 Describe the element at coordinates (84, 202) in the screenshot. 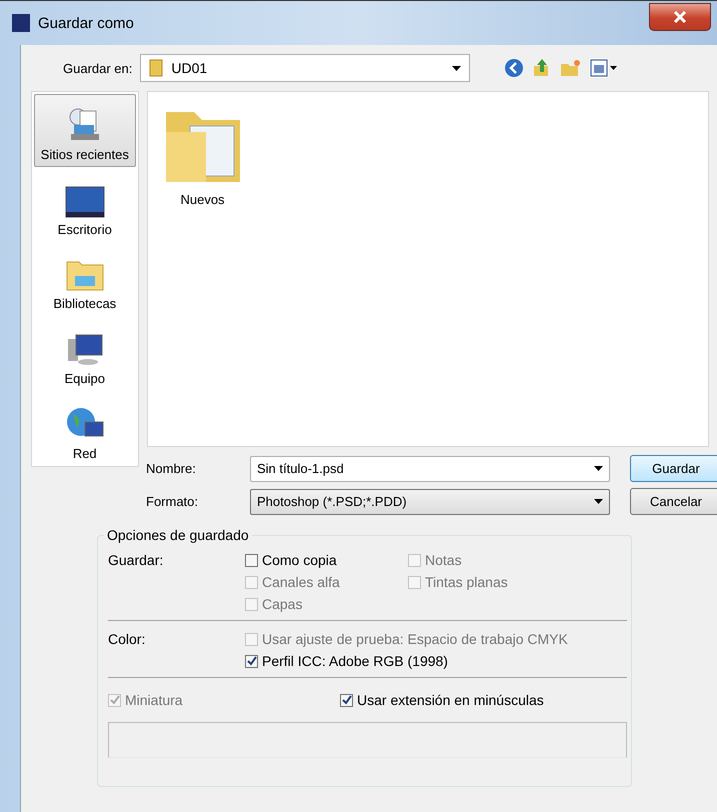

I see `desktop-icon` at that location.